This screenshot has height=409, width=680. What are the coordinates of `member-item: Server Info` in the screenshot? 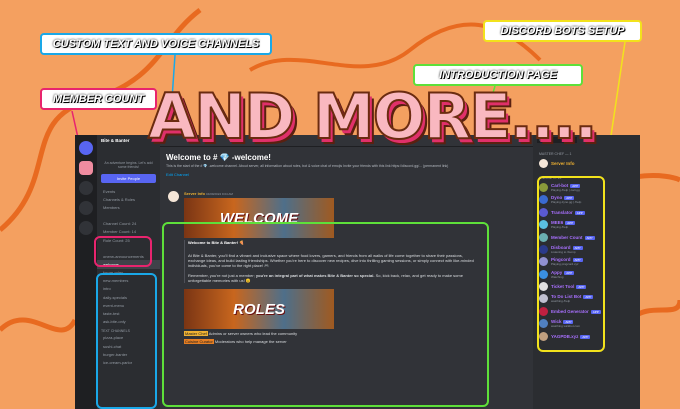 It's located at (586, 163).